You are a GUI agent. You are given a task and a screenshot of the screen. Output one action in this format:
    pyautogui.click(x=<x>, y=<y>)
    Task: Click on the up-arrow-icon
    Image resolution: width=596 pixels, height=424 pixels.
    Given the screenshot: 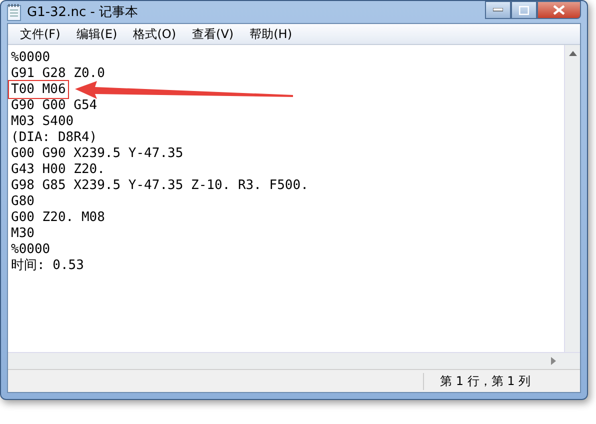 What is the action you would take?
    pyautogui.click(x=572, y=53)
    